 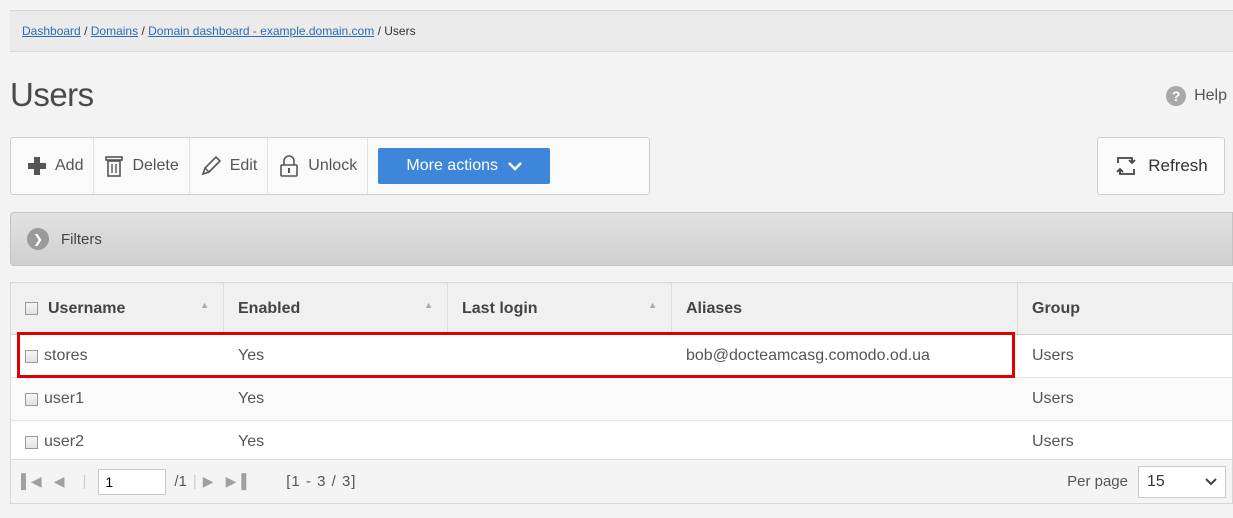 I want to click on delete-button: Delete, so click(x=142, y=166).